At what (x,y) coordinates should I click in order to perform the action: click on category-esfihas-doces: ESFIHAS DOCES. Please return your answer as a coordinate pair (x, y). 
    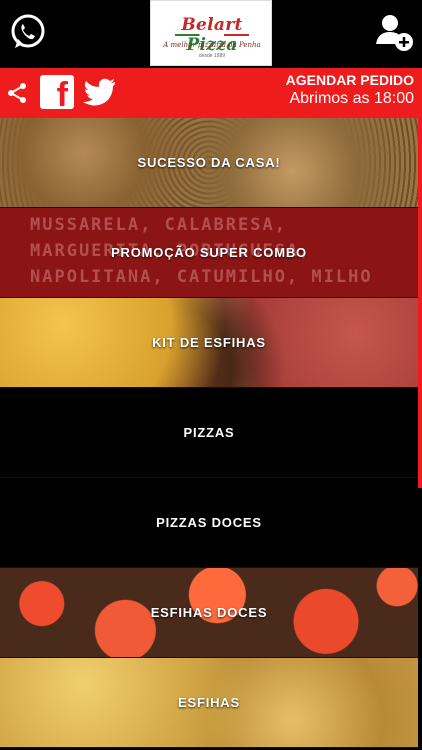
    Looking at the image, I should click on (209, 613).